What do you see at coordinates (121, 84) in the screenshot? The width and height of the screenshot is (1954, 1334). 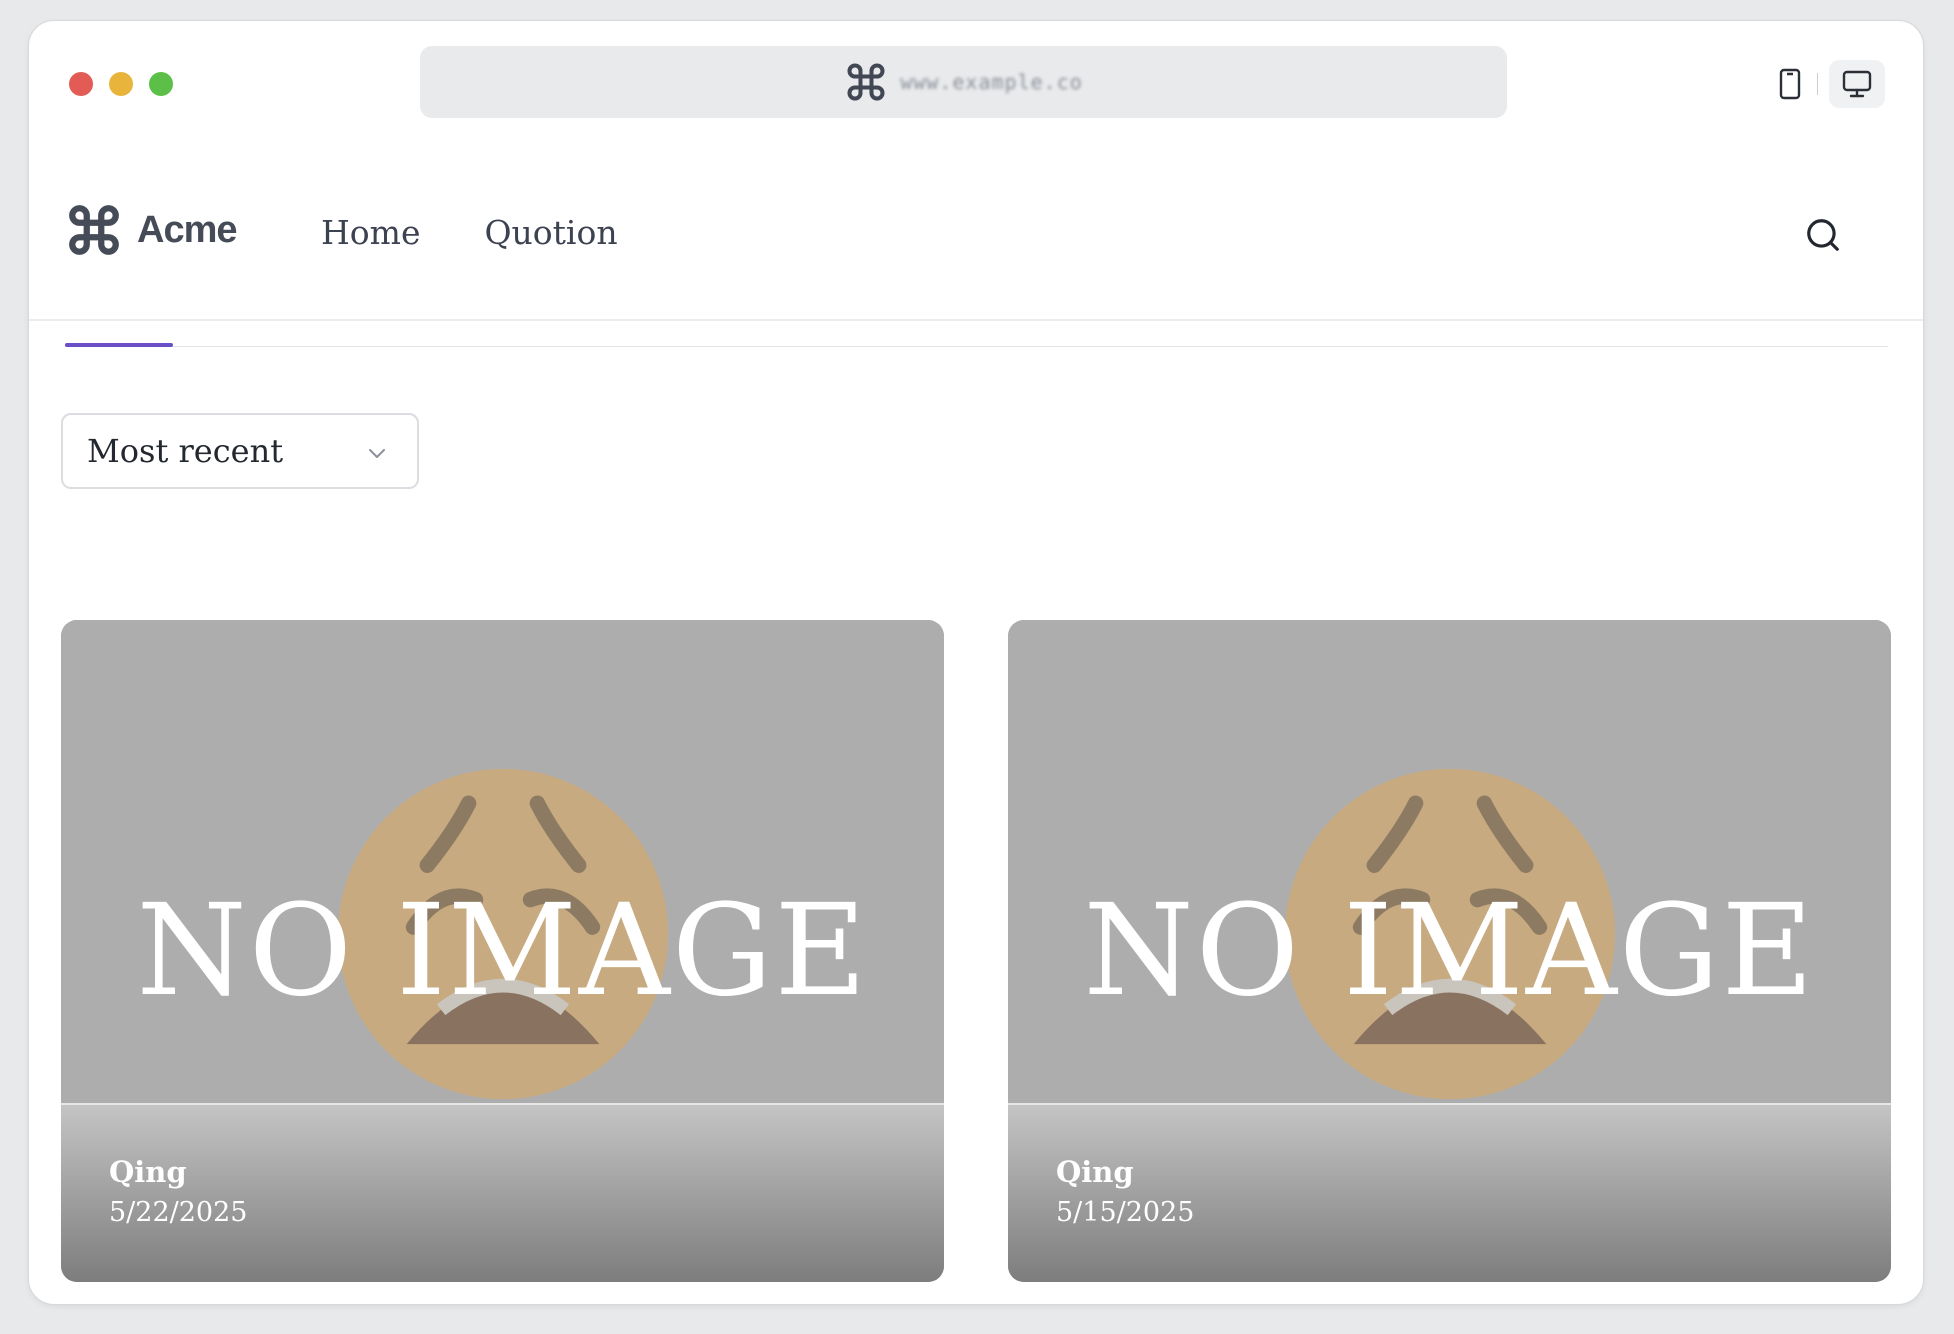 I see `minimize-window-button` at bounding box center [121, 84].